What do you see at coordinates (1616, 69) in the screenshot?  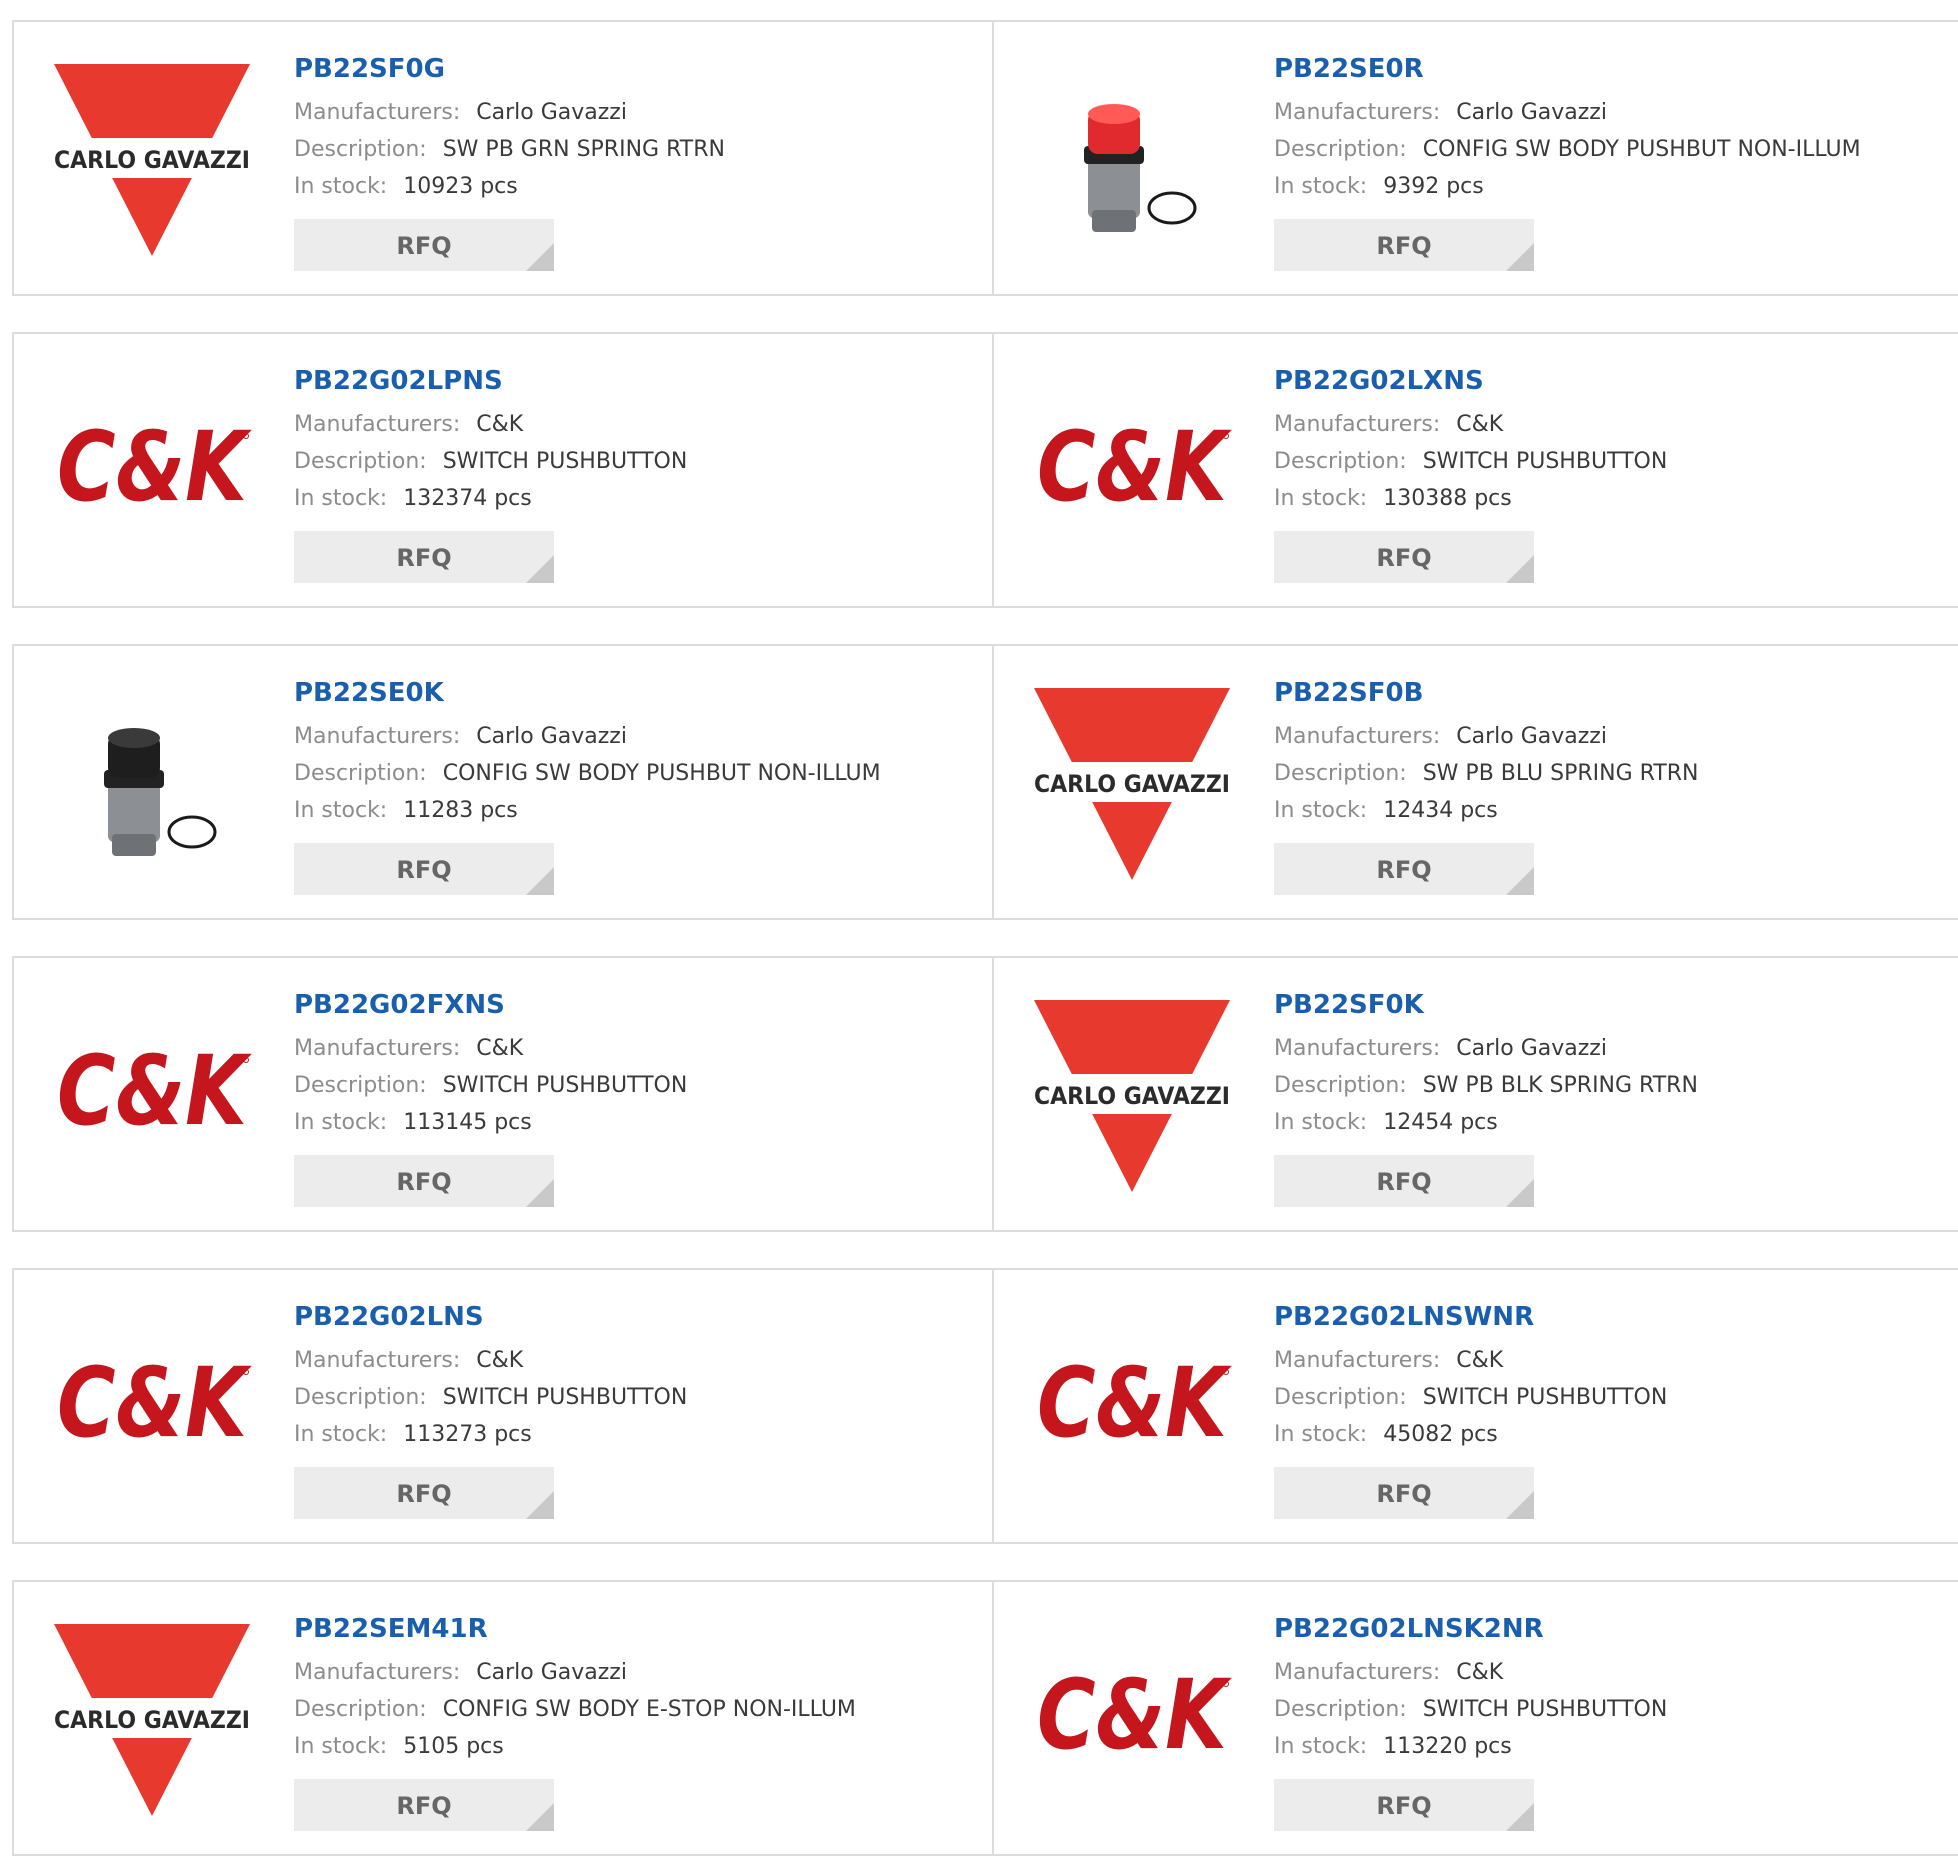 I see `part-number-link: PB22SE0R` at bounding box center [1616, 69].